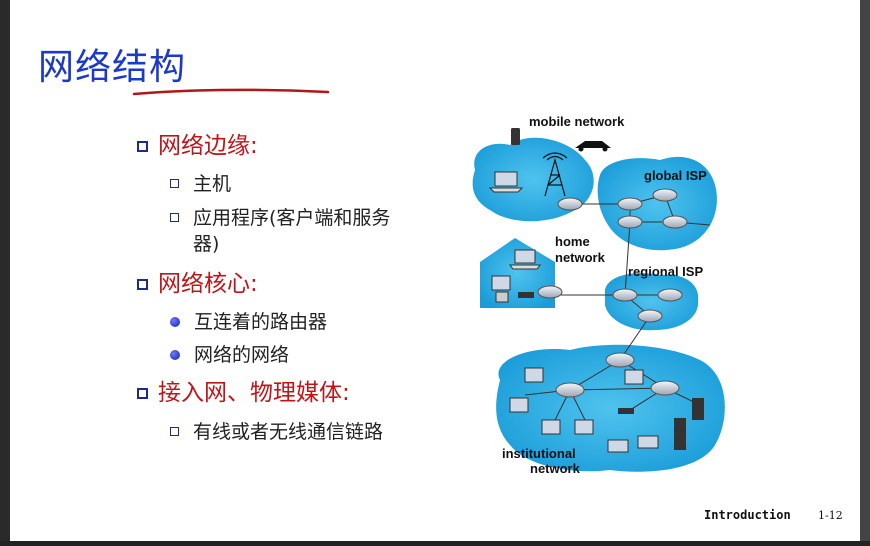  I want to click on footer-section: Introduction, so click(747, 515).